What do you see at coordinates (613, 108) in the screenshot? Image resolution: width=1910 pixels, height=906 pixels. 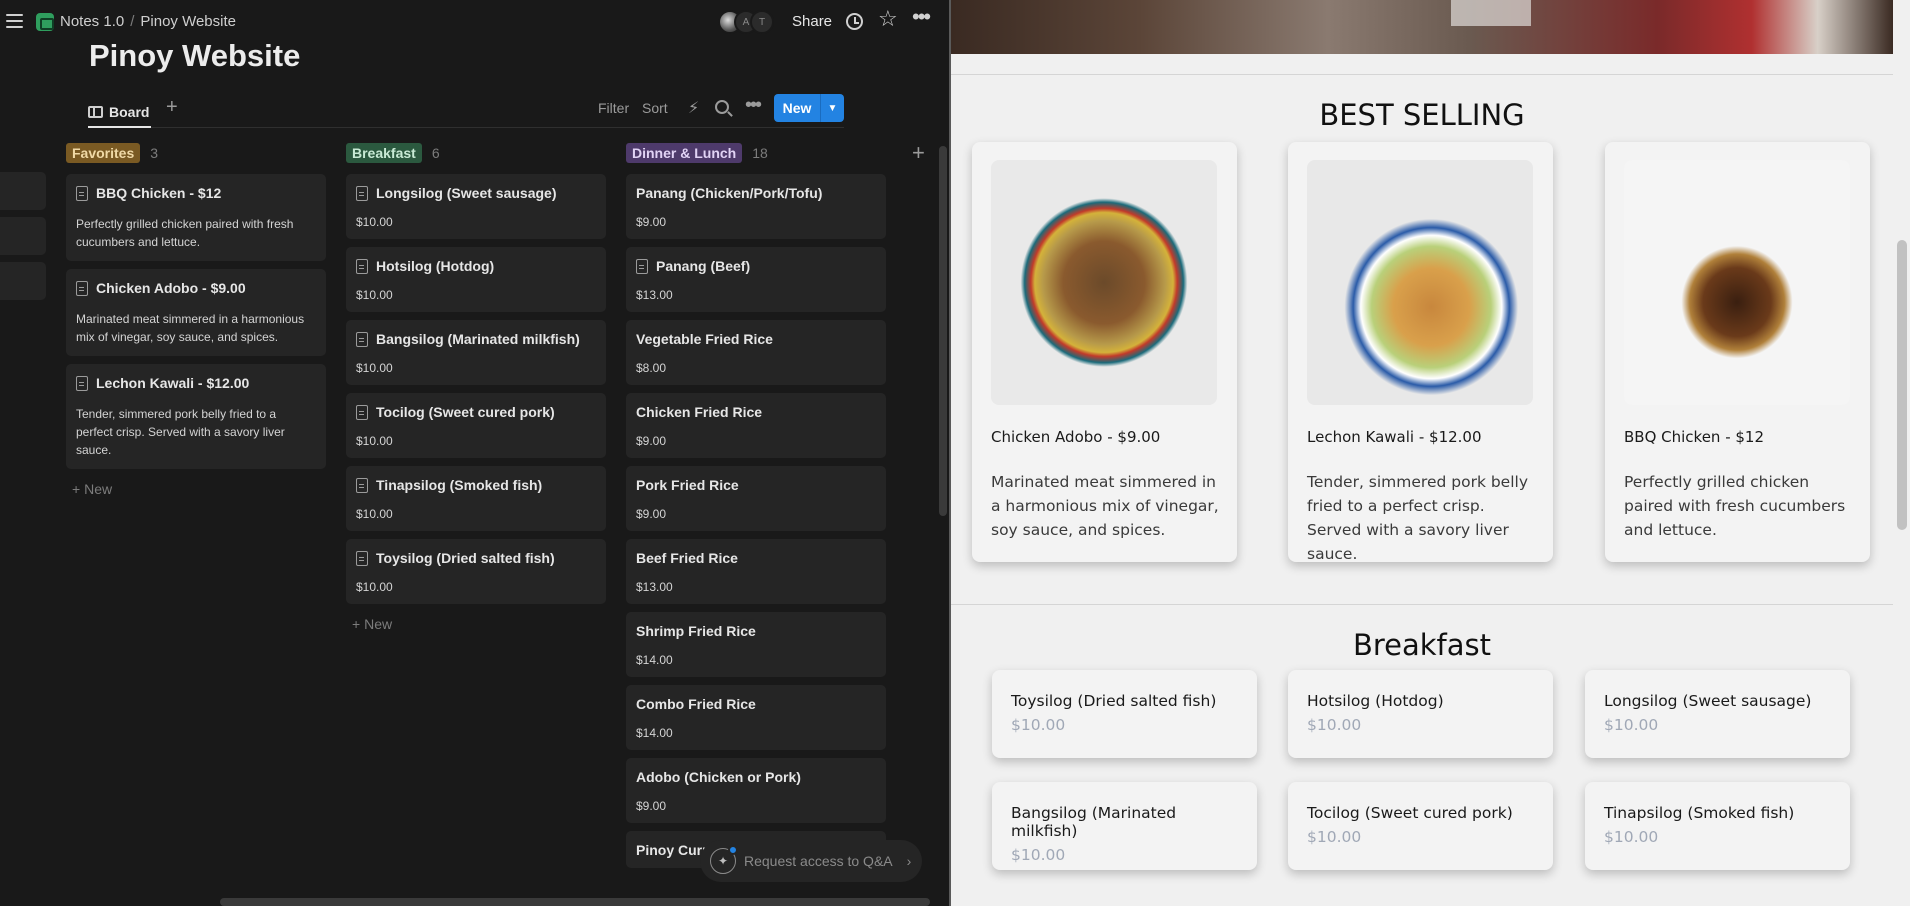 I see `filter-button: Filter` at bounding box center [613, 108].